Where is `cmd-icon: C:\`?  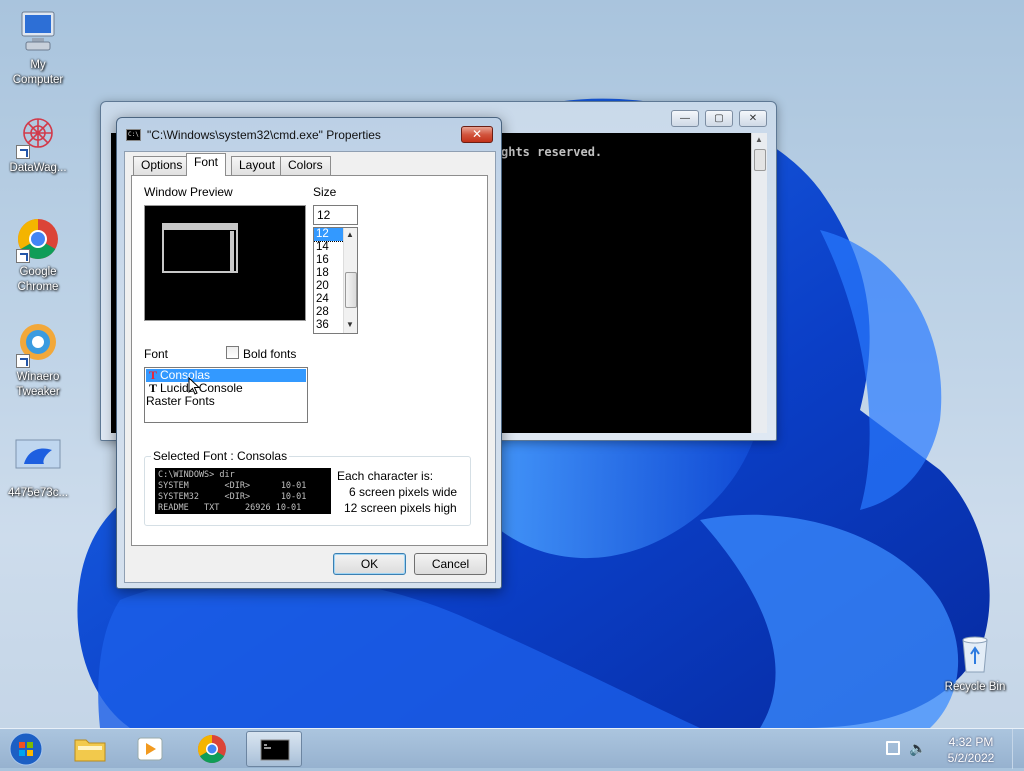
cmd-icon: C:\ is located at coordinates (133, 135).